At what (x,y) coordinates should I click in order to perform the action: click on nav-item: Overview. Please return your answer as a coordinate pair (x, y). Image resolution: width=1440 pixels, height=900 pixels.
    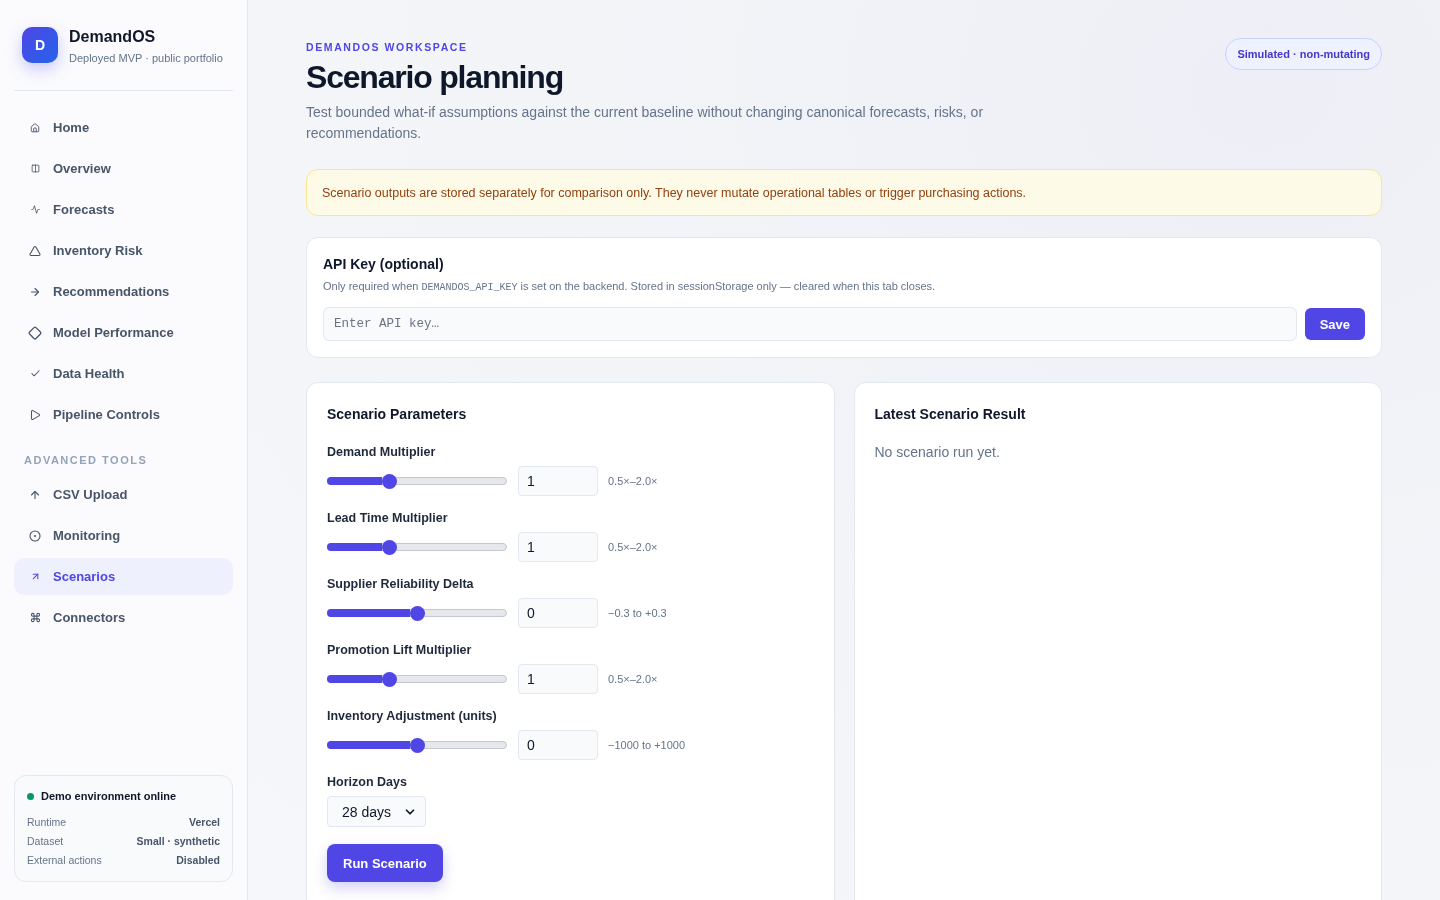
    Looking at the image, I should click on (123, 168).